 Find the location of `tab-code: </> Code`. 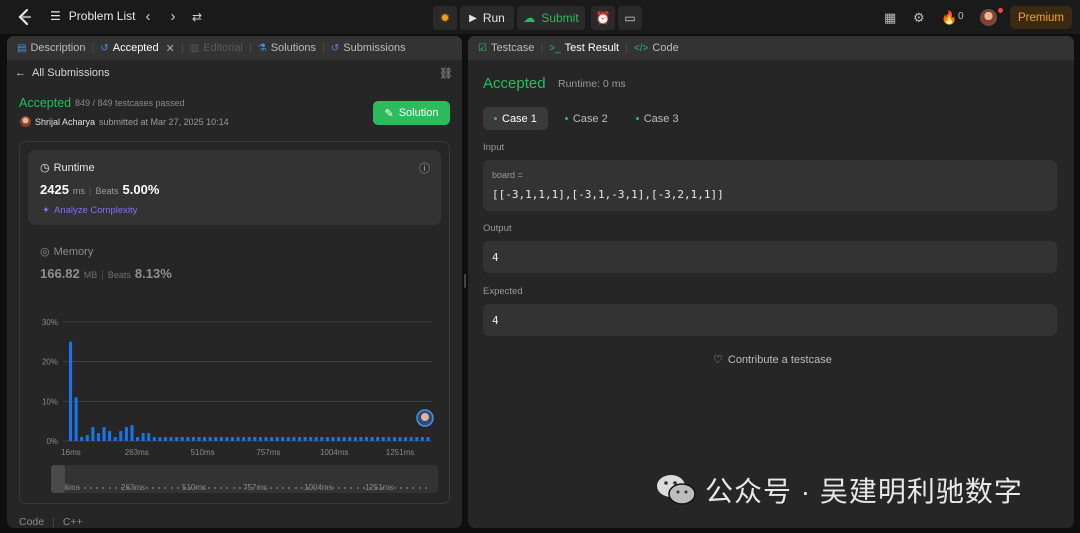

tab-code: </> Code is located at coordinates (656, 48).